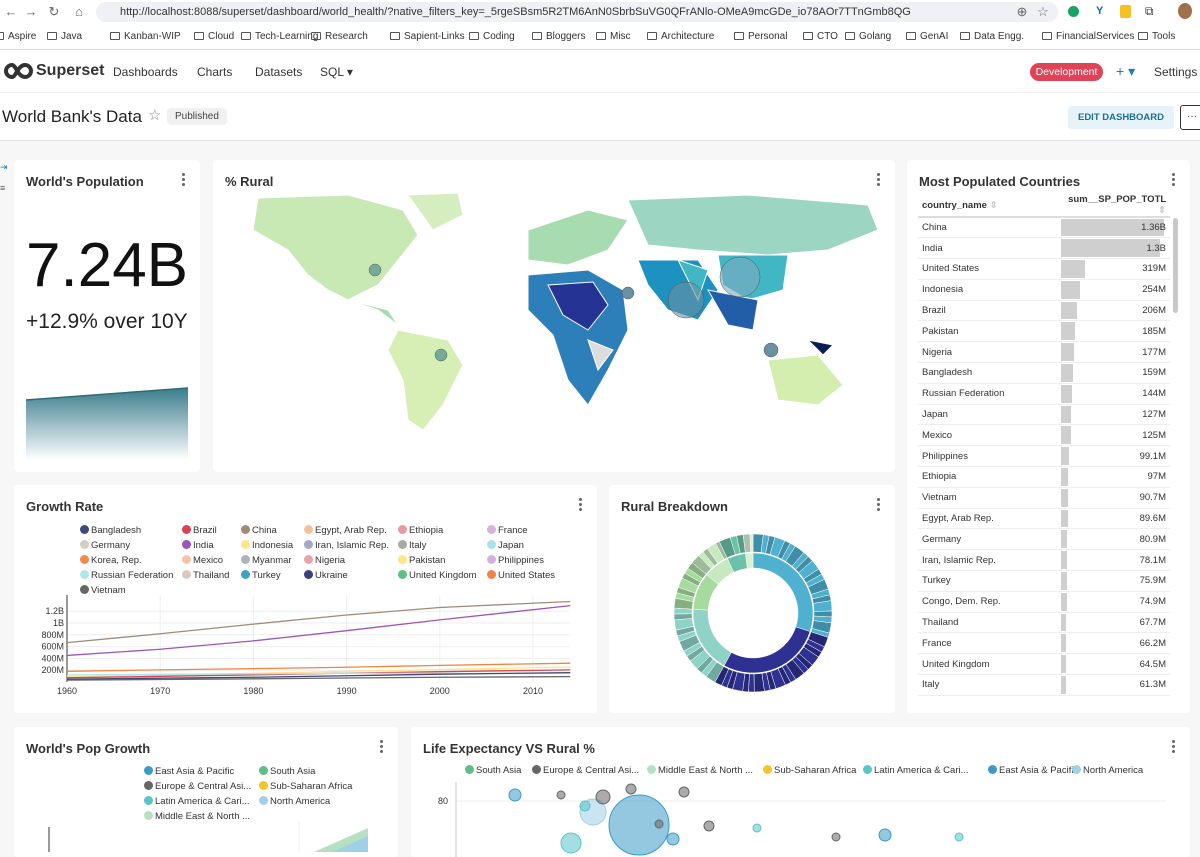  I want to click on settings-menu: Settings, so click(1175, 72).